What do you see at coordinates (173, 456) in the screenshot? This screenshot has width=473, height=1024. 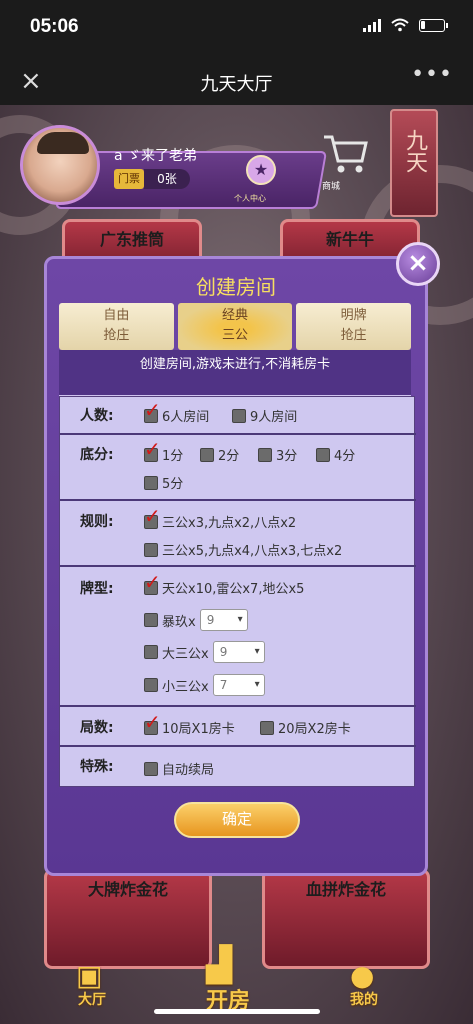 I see `option-label: 1分` at bounding box center [173, 456].